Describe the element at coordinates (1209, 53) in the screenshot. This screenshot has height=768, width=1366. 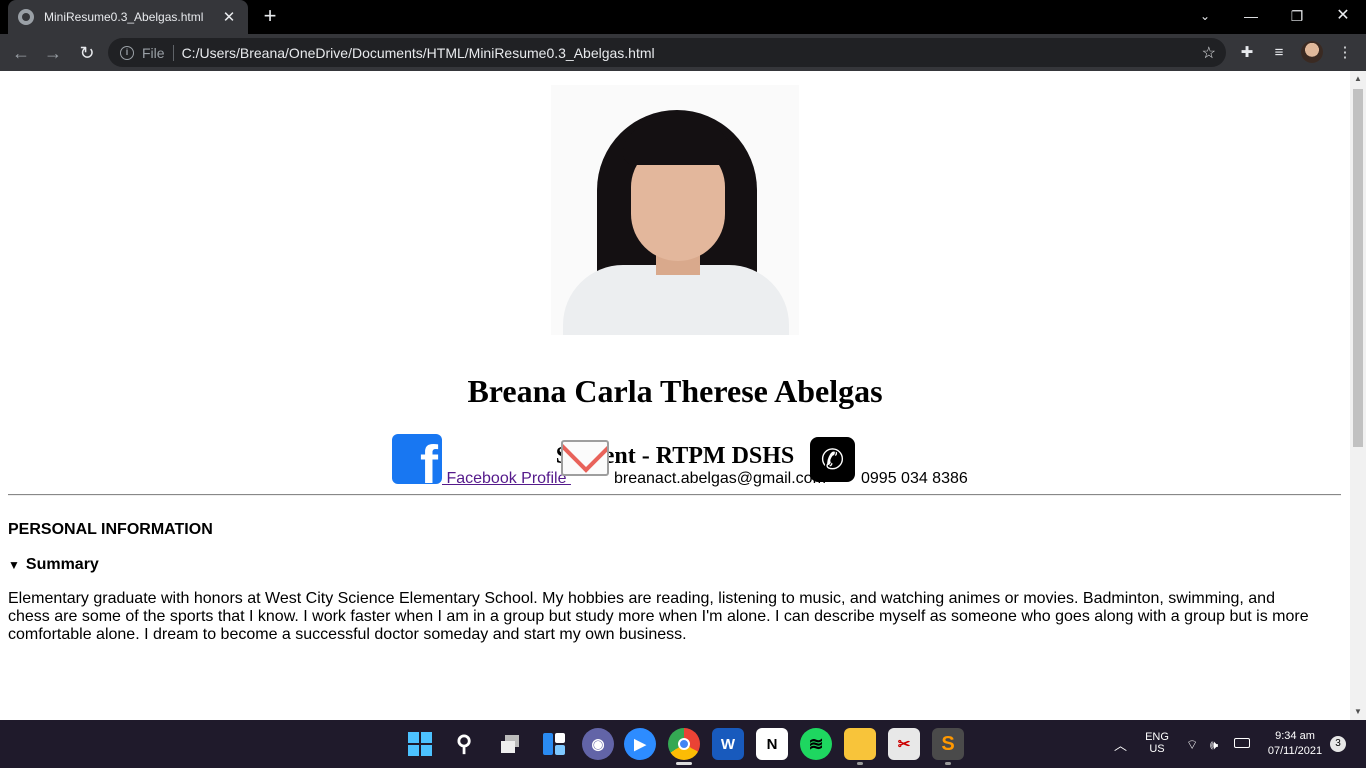
I see `bookmark-star-icon: ☆` at that location.